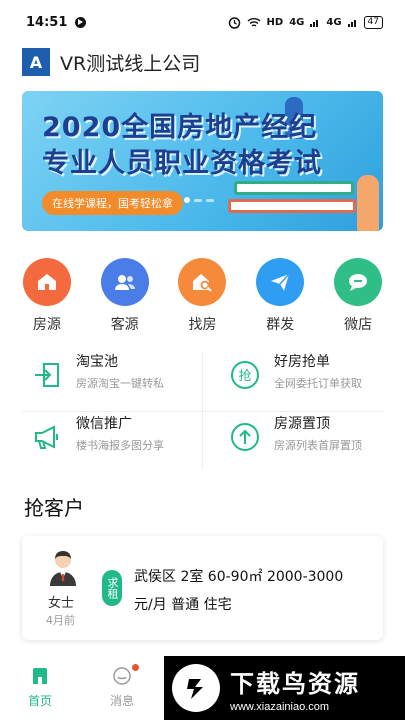 The width and height of the screenshot is (405, 720). Describe the element at coordinates (63, 568) in the screenshot. I see `avatar` at that location.